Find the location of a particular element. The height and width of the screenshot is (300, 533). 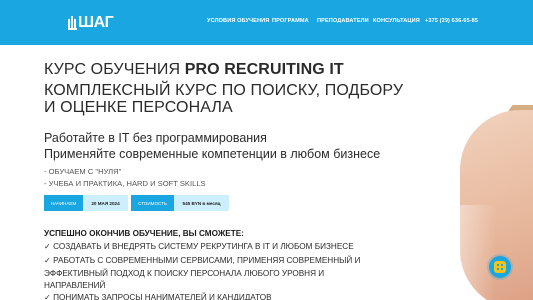

start-date-value: 20 МАЯ 2024 is located at coordinates (105, 203).